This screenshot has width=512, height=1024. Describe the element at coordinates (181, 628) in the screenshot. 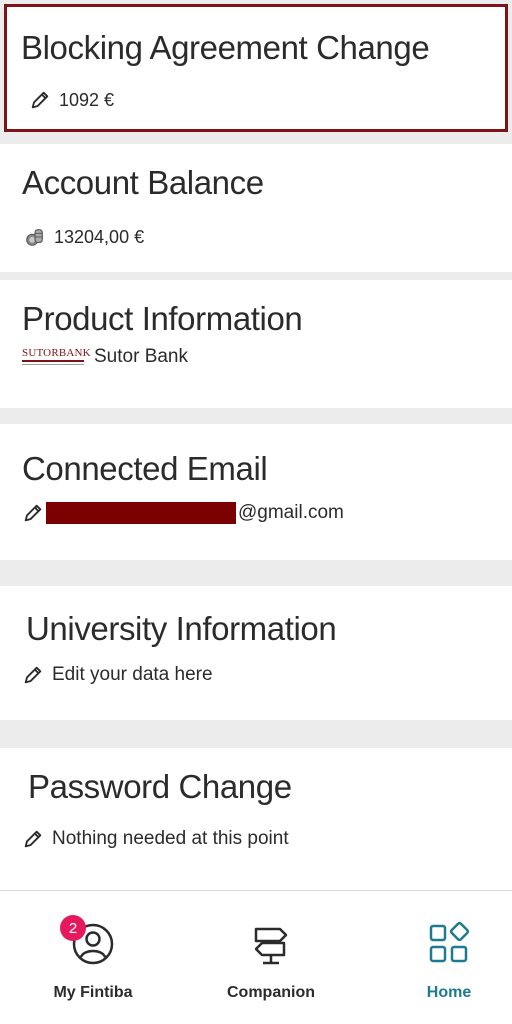

I see `card-title: University Information` at that location.